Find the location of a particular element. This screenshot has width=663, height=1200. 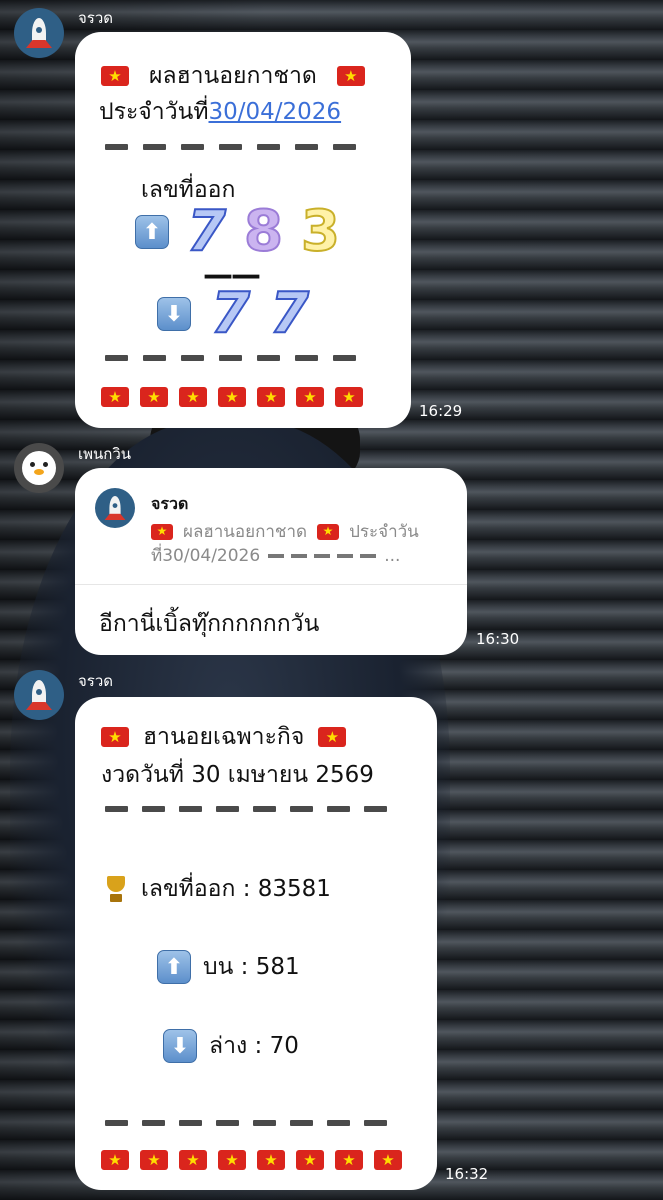

quoted-text-2: ประจำวัน is located at coordinates (384, 532).